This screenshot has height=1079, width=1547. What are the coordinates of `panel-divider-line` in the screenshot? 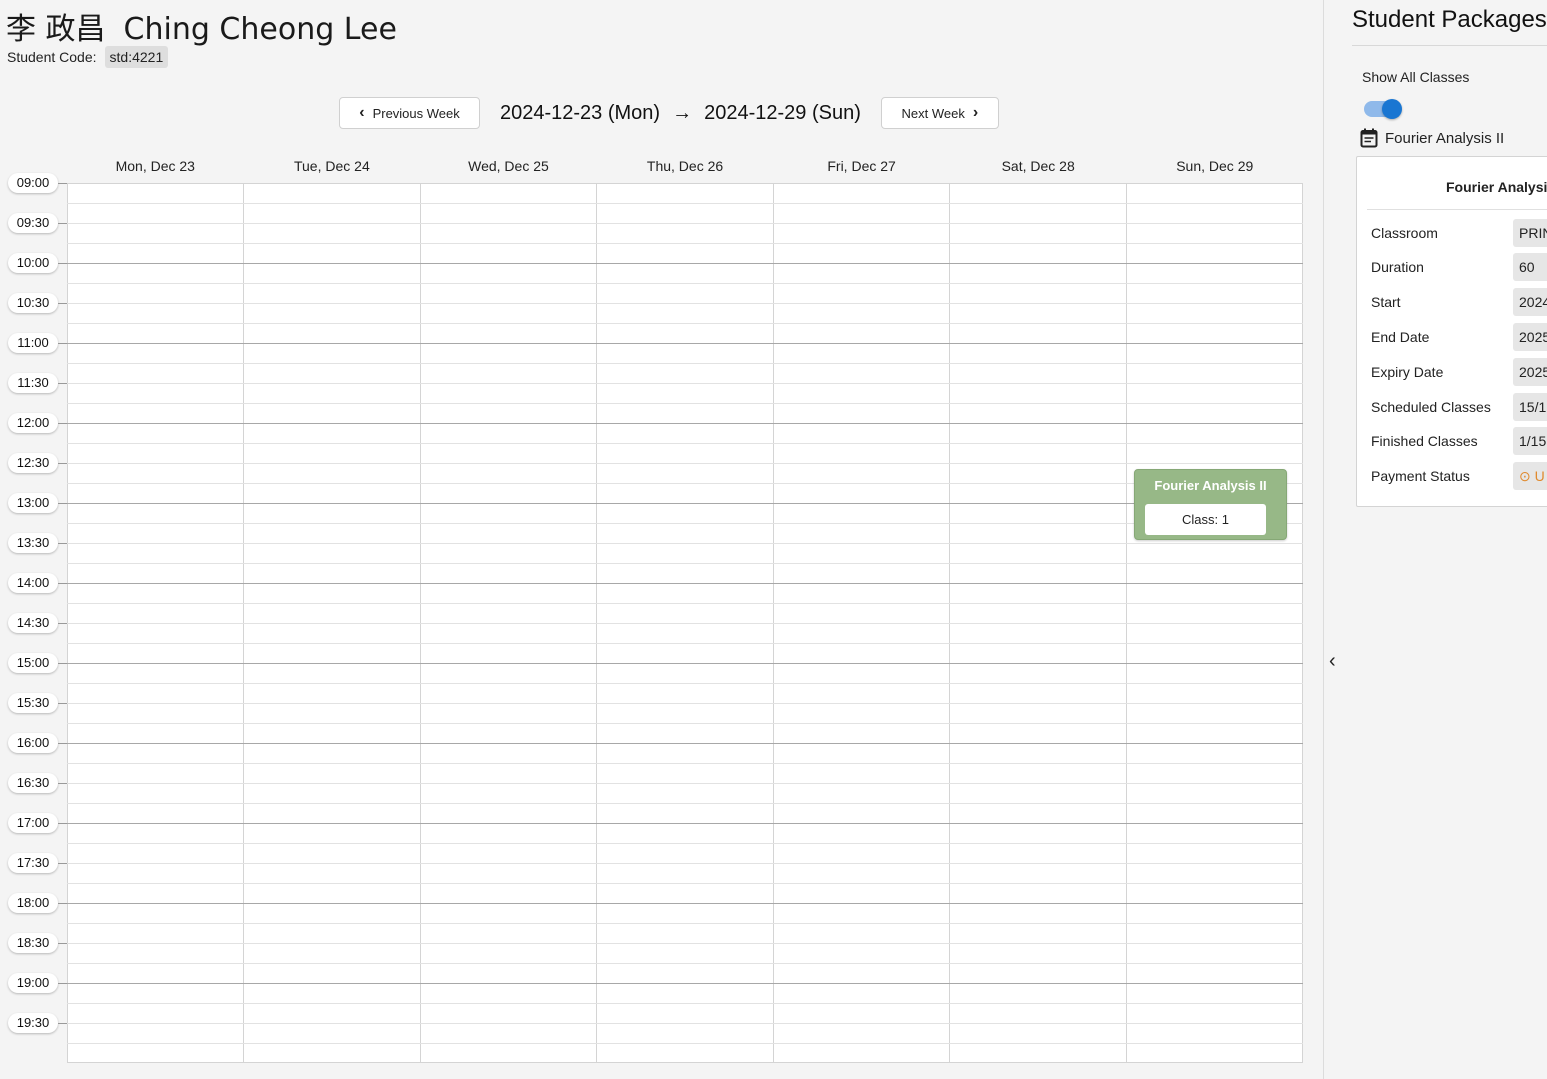 It's located at (1449, 45).